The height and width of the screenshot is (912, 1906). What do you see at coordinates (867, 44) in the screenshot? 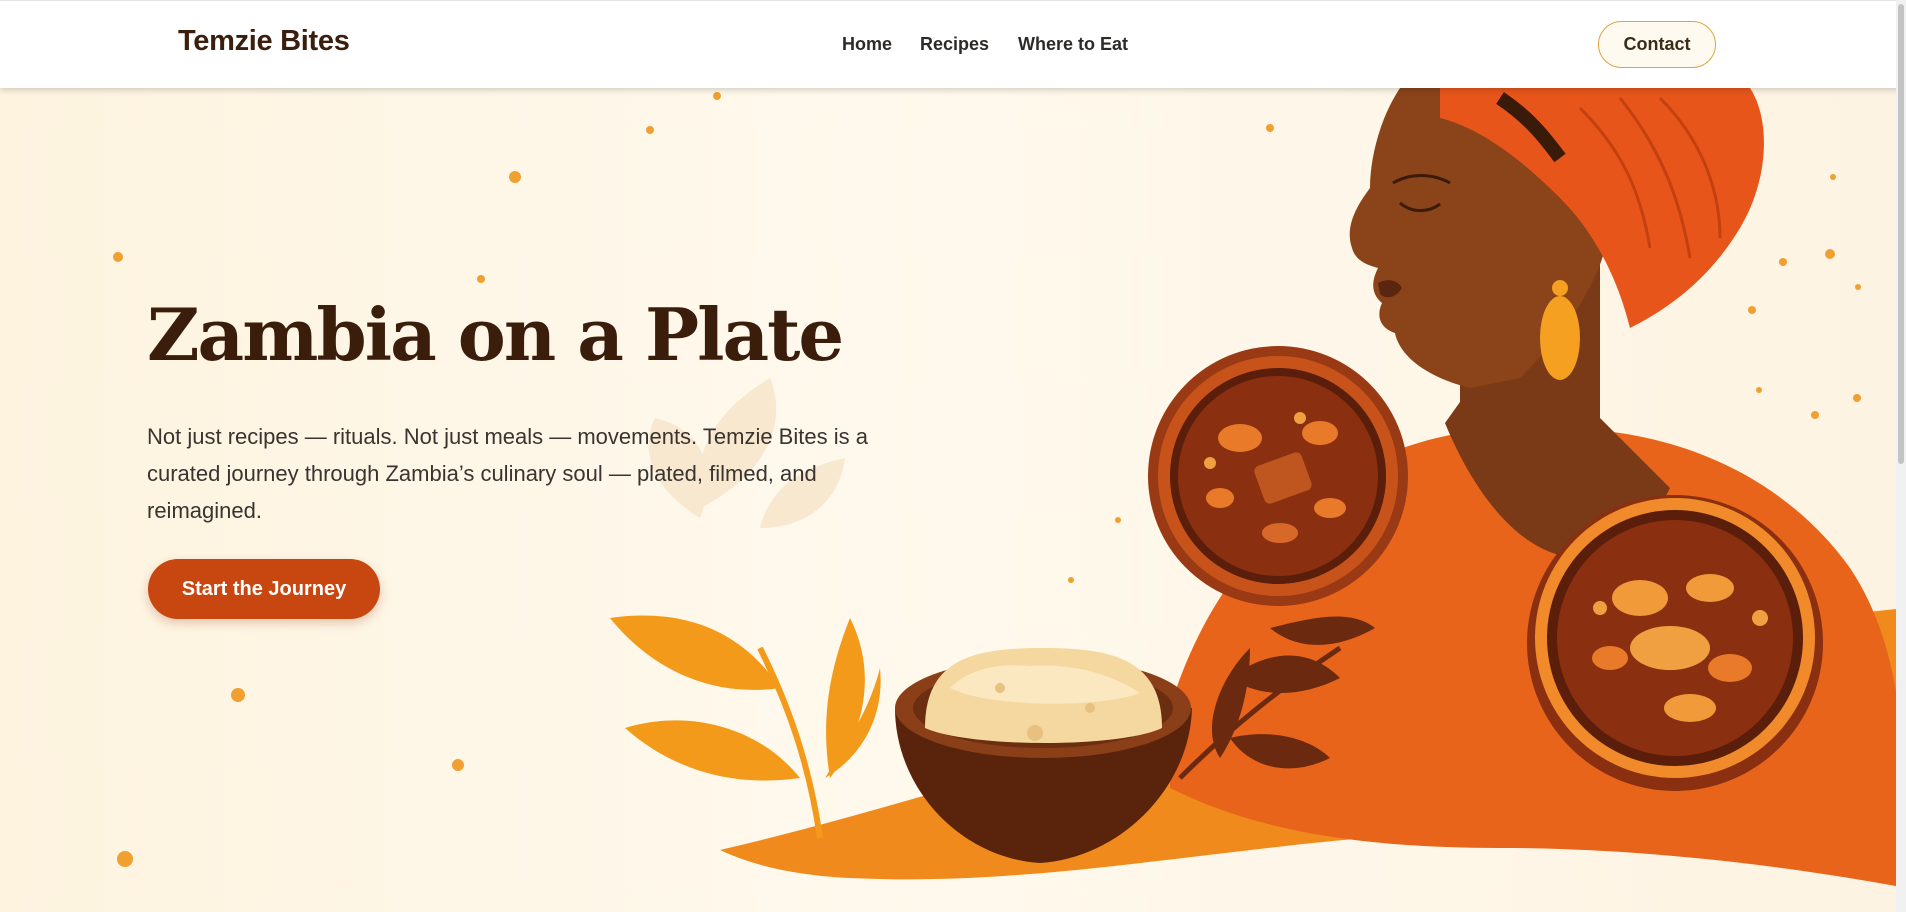
I see `nav-link-home: Home` at bounding box center [867, 44].